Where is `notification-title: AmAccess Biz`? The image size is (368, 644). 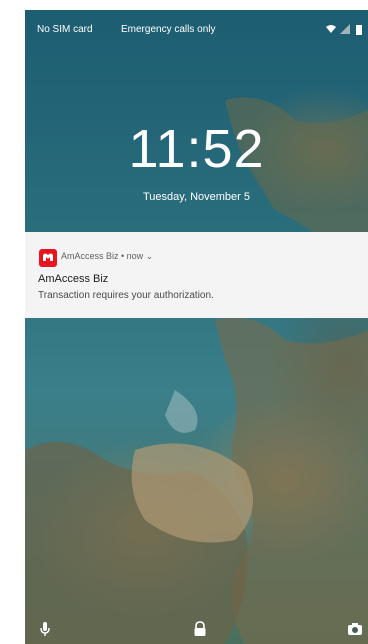 notification-title: AmAccess Biz is located at coordinates (73, 279).